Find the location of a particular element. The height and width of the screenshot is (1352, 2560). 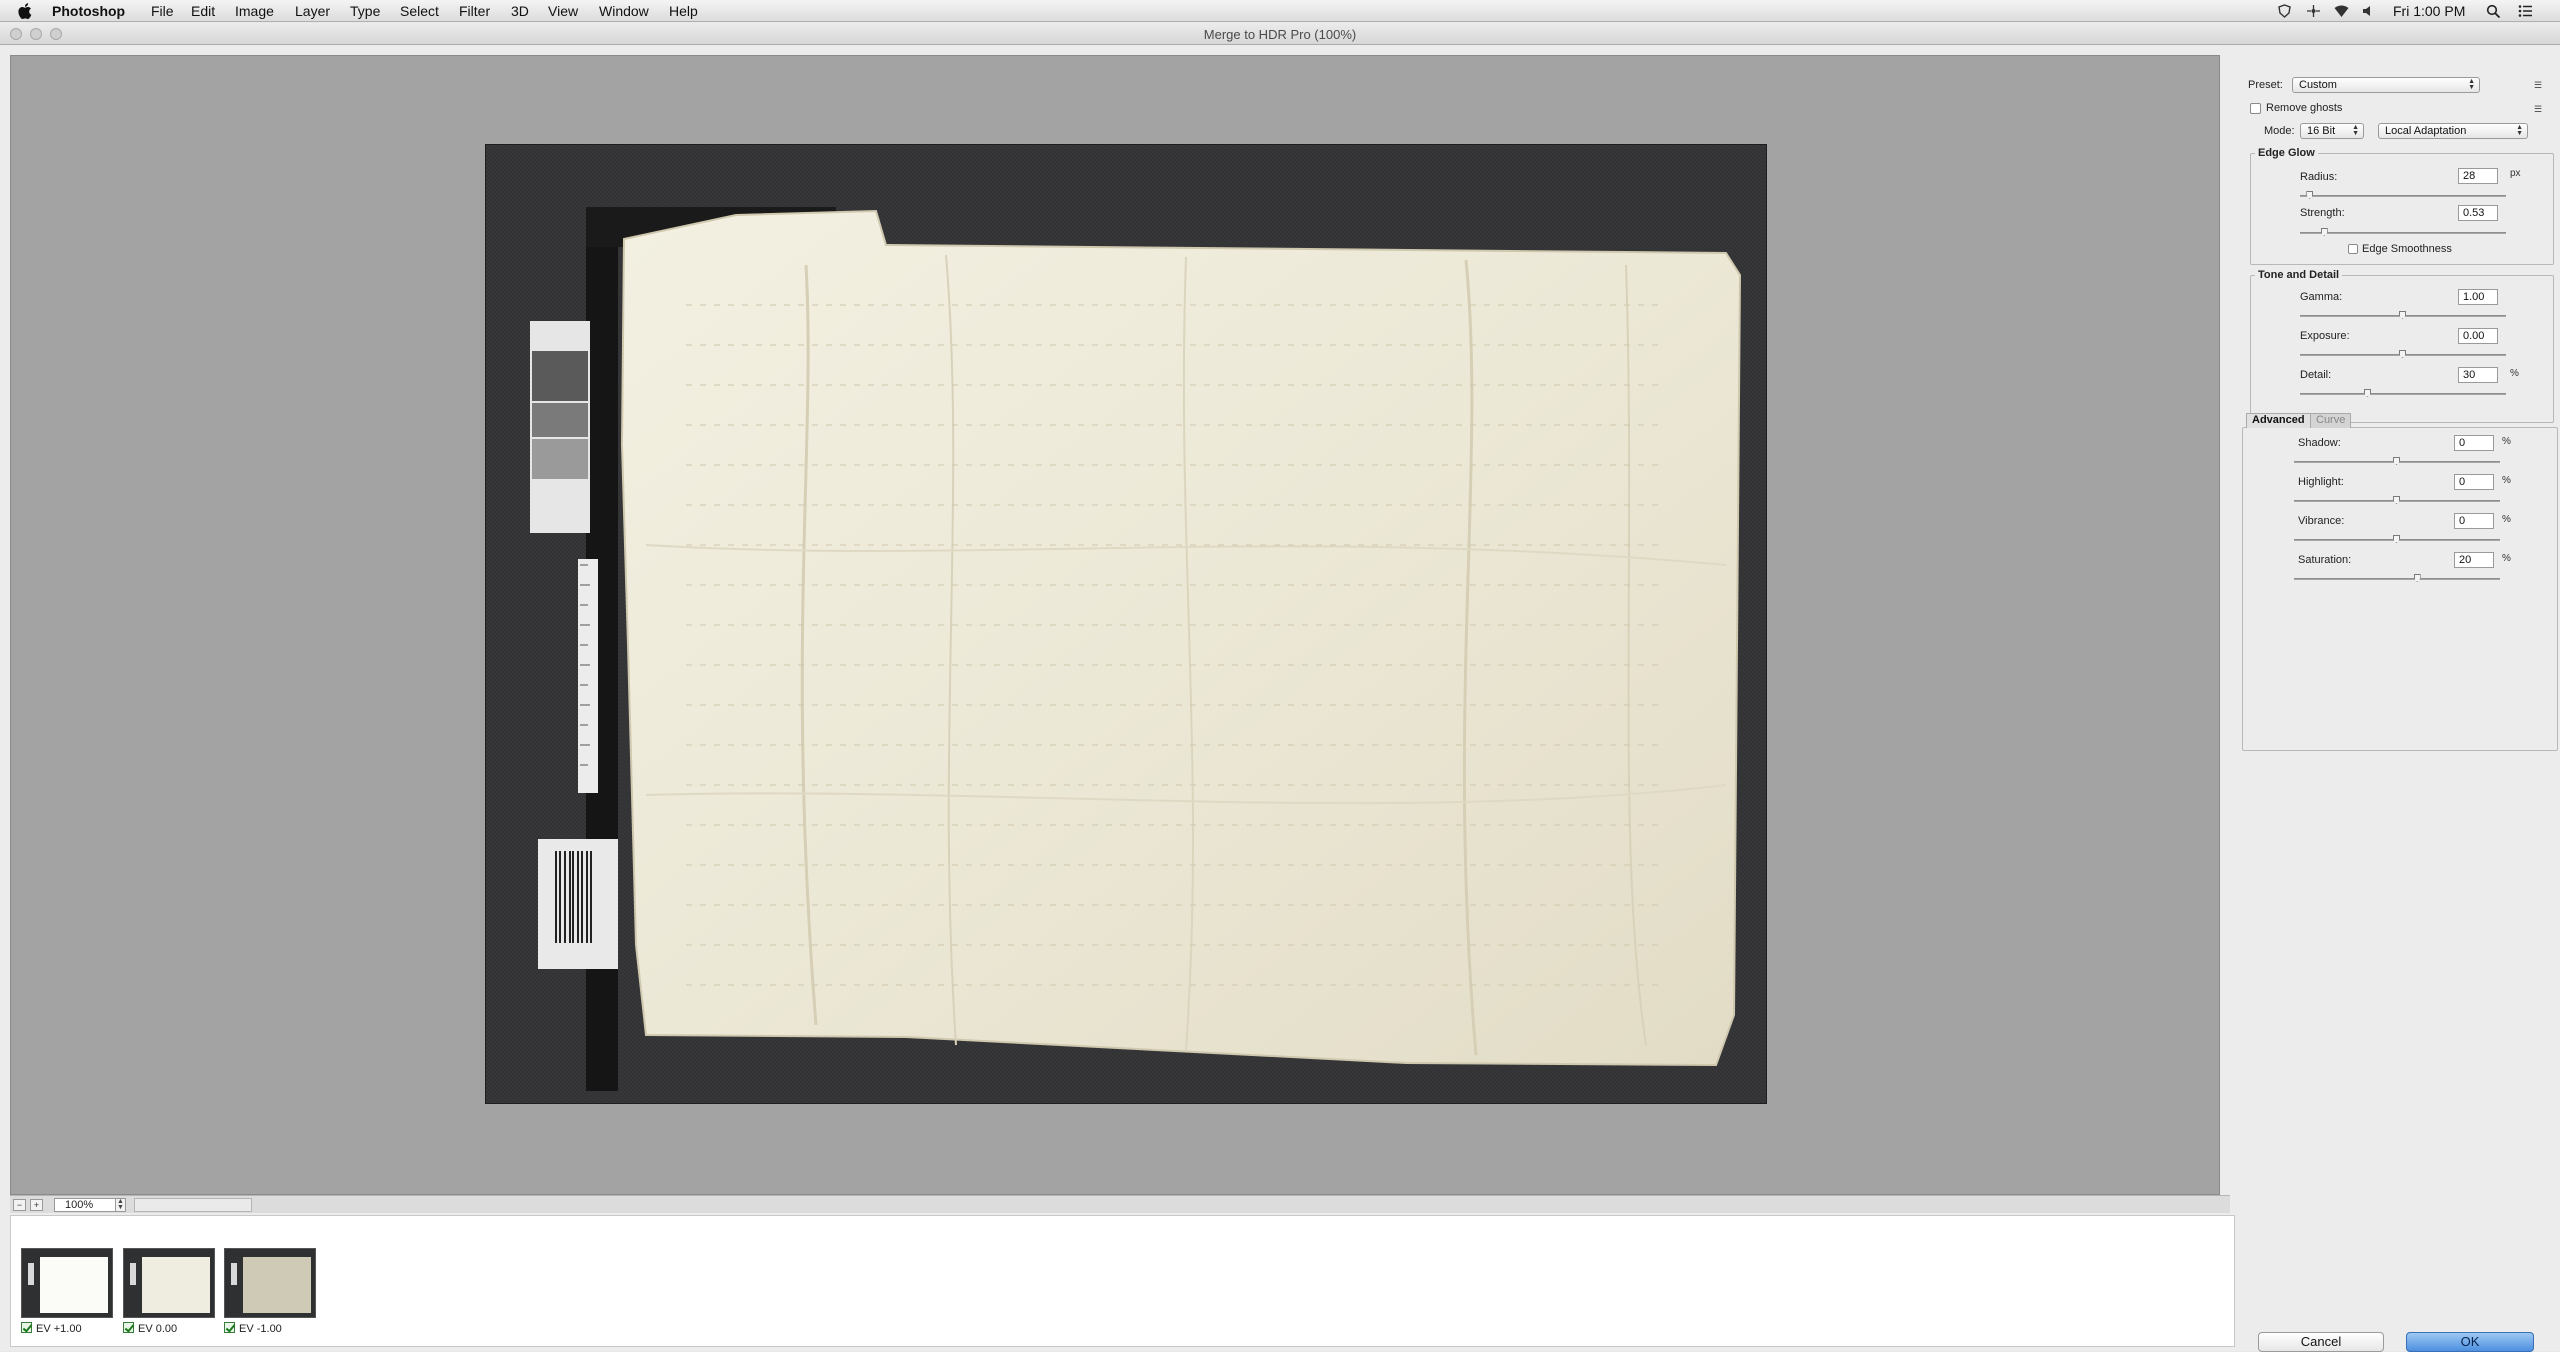

menu-help: Help is located at coordinates (683, 11).